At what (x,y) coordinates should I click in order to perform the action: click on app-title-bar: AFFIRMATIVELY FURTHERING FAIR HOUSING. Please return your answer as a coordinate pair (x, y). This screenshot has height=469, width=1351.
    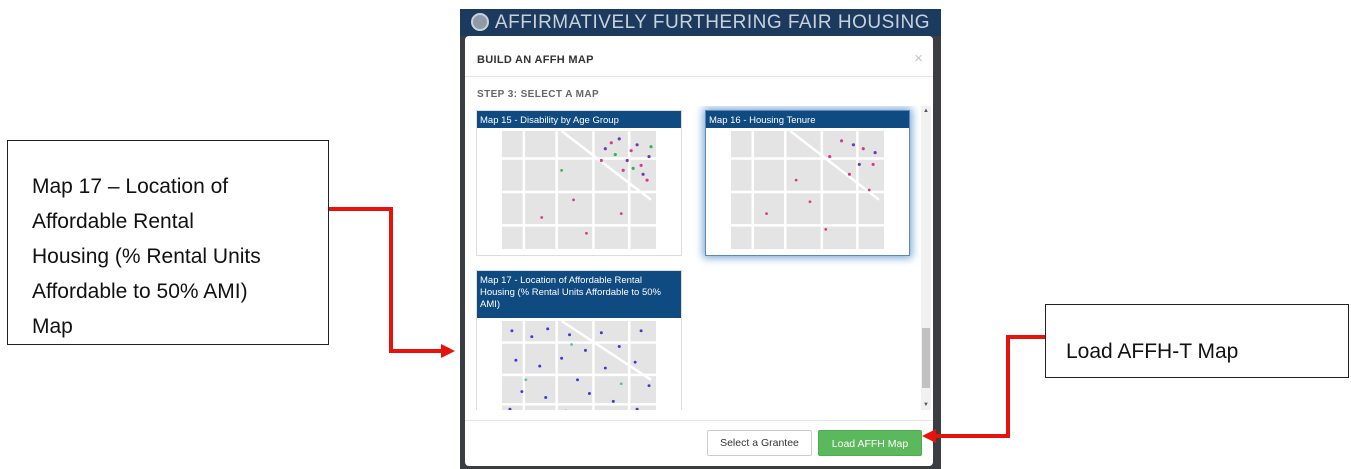
    Looking at the image, I should click on (700, 22).